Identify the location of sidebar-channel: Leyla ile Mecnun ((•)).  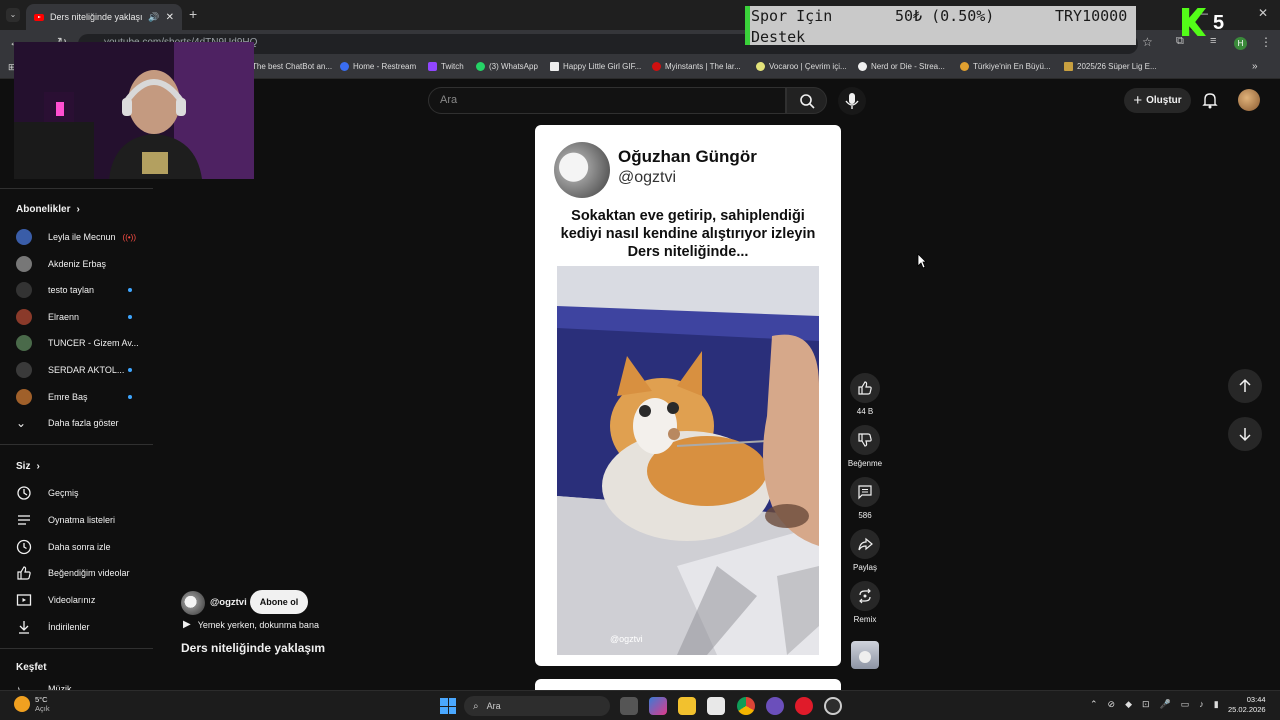
(81, 237).